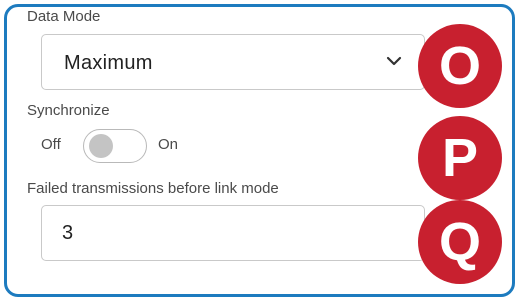 Image resolution: width=519 pixels, height=301 pixels. What do you see at coordinates (153, 188) in the screenshot?
I see `failed-transmissions-label: Failed transmissions before link mode` at bounding box center [153, 188].